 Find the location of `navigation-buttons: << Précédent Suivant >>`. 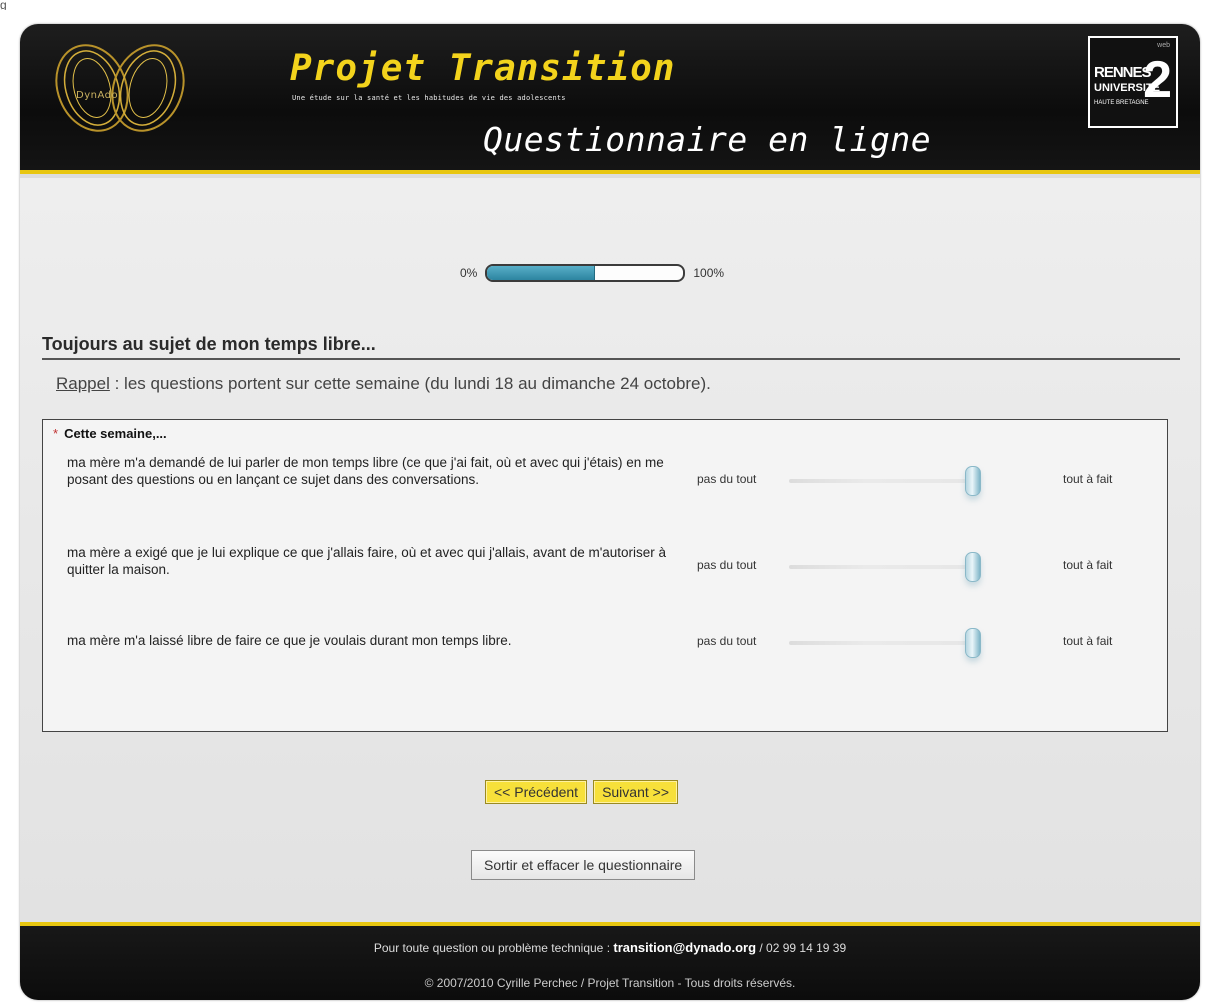

navigation-buttons: << Précédent Suivant >> is located at coordinates (581, 792).